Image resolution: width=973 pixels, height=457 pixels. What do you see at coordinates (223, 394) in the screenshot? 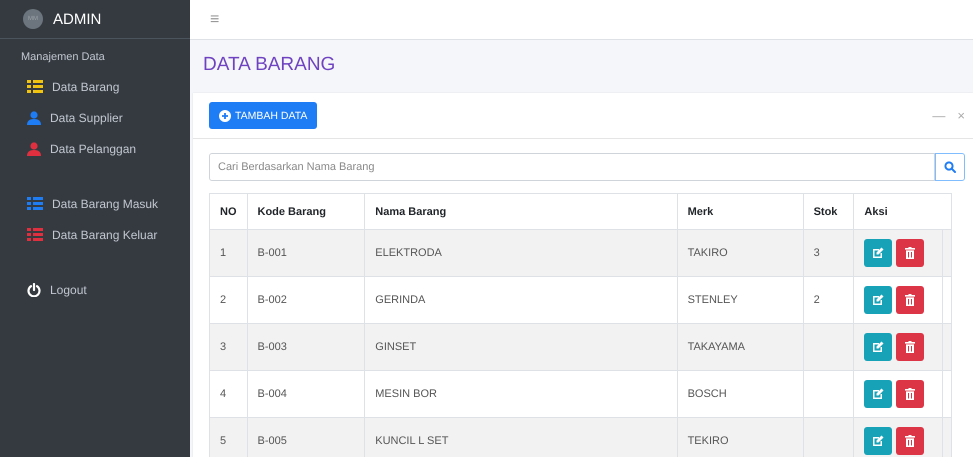
I see `table-cell: 4` at bounding box center [223, 394].